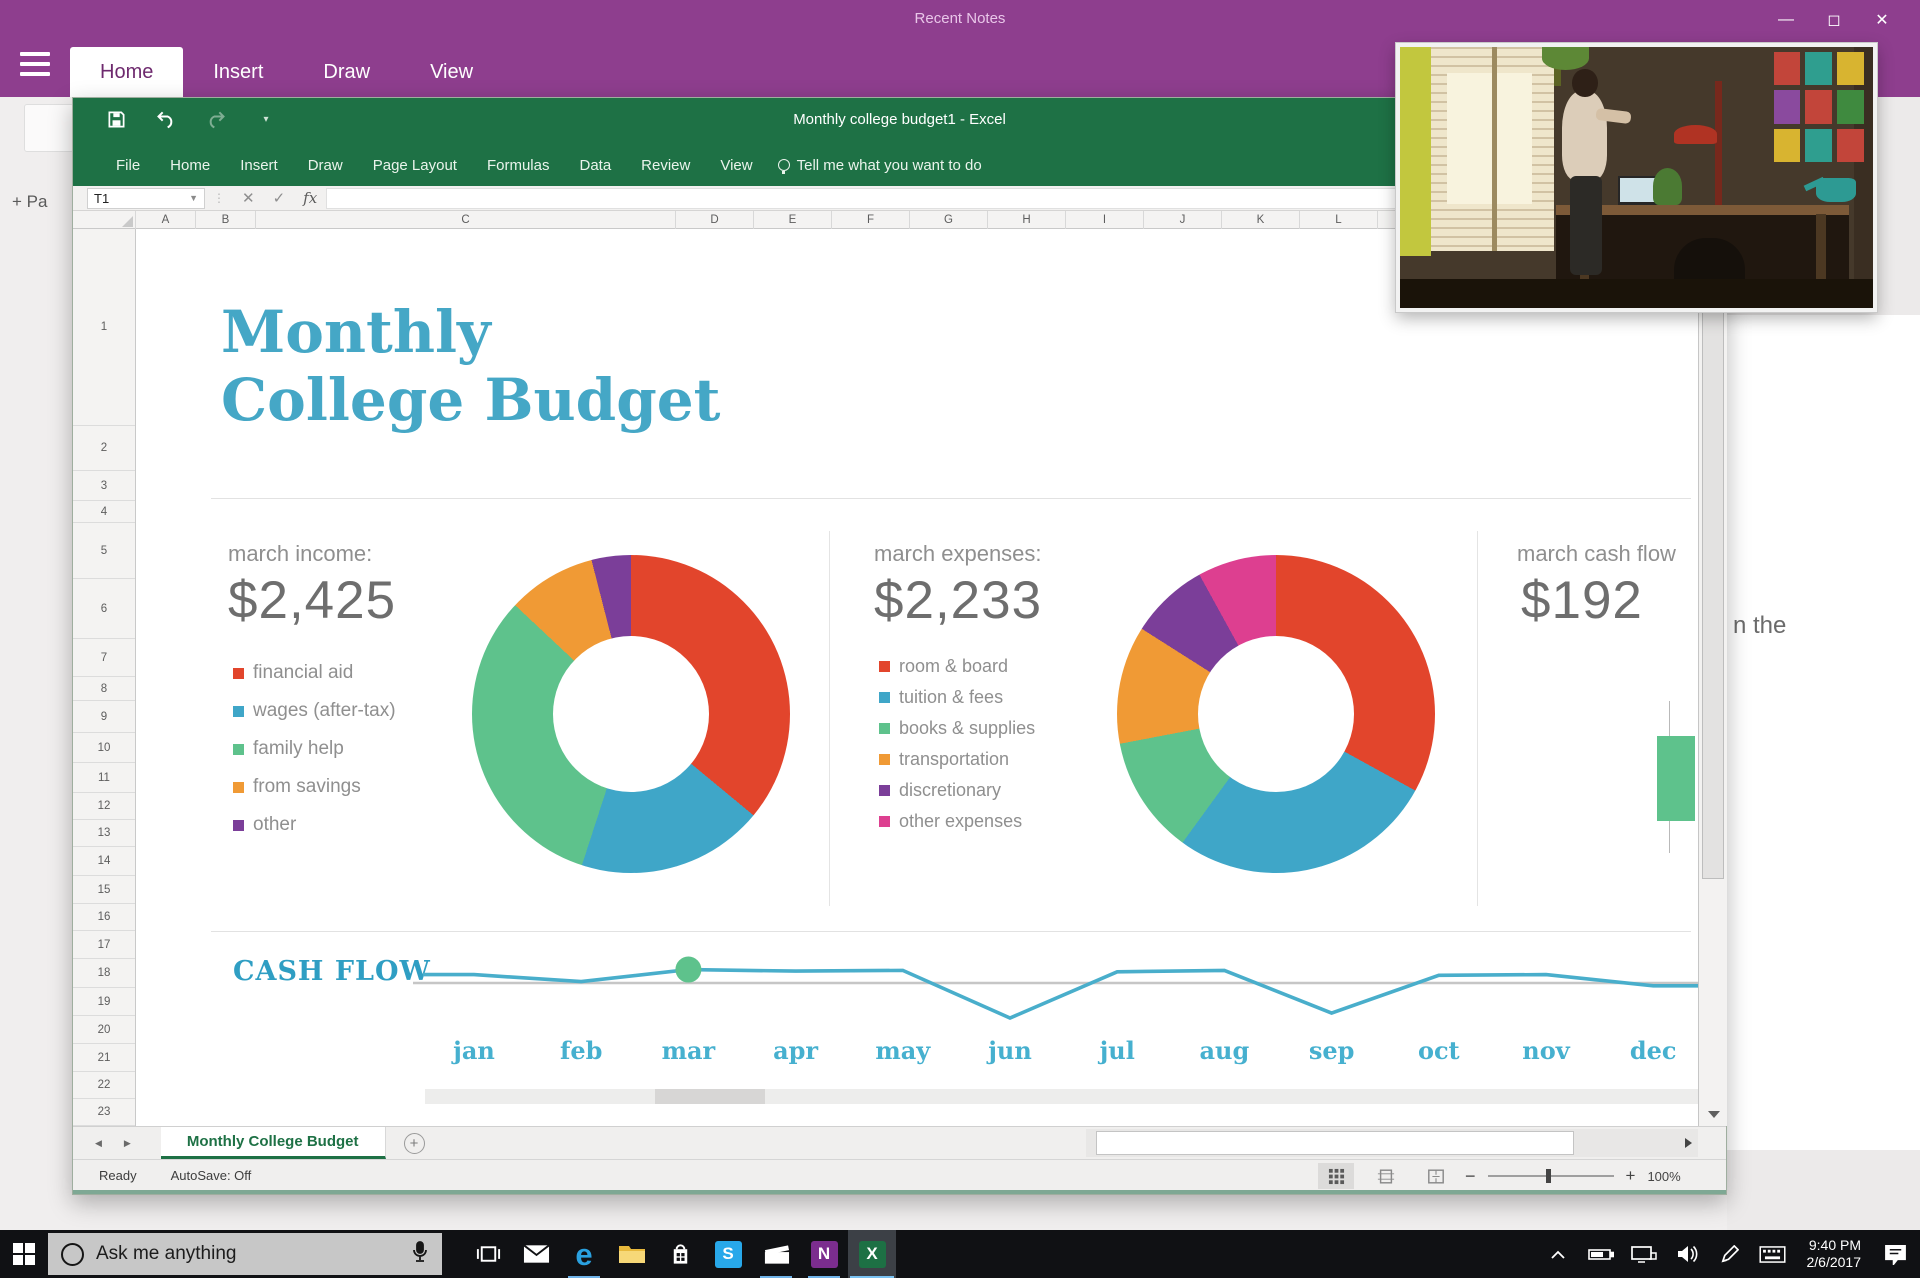  Describe the element at coordinates (899, 1175) in the screenshot. I see `status-bar: Ready AutoSave: Off − + 100%` at that location.